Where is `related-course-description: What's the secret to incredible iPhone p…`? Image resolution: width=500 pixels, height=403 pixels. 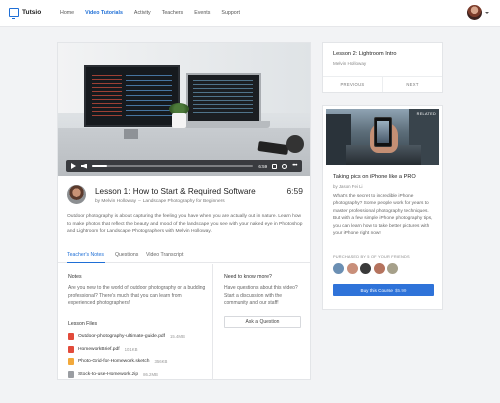
related-course-description: What's the secret to incredible iPhone p… is located at coordinates (383, 215).